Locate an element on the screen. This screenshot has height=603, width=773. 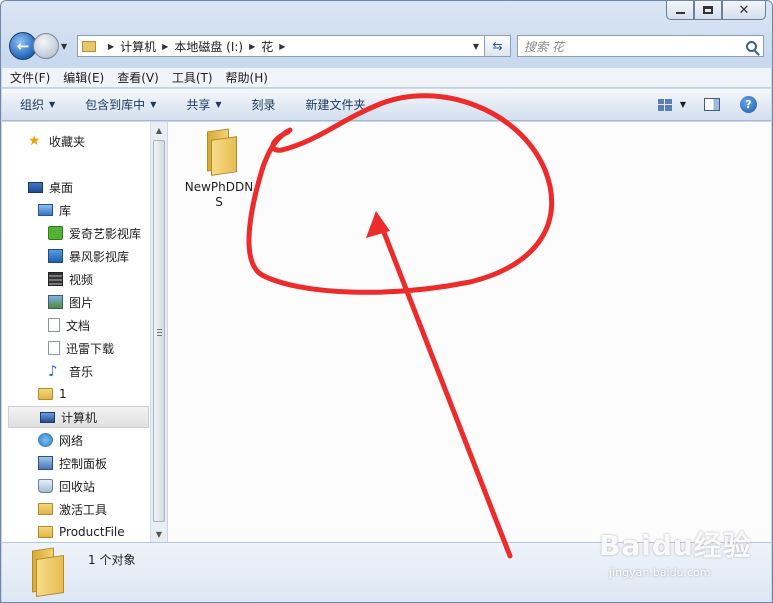
nav-scrollbar: ▲ ▼ is located at coordinates (158, 332).